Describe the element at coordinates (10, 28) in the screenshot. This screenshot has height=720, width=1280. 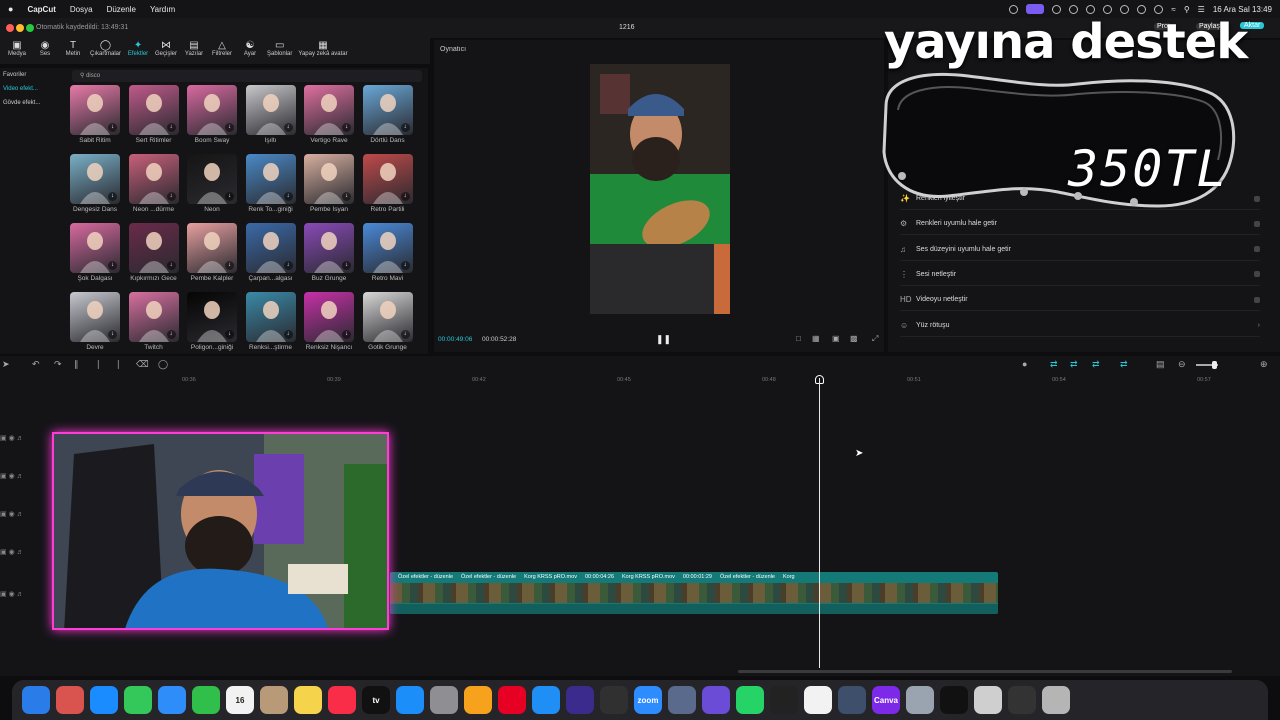
I see `close-window-button` at that location.